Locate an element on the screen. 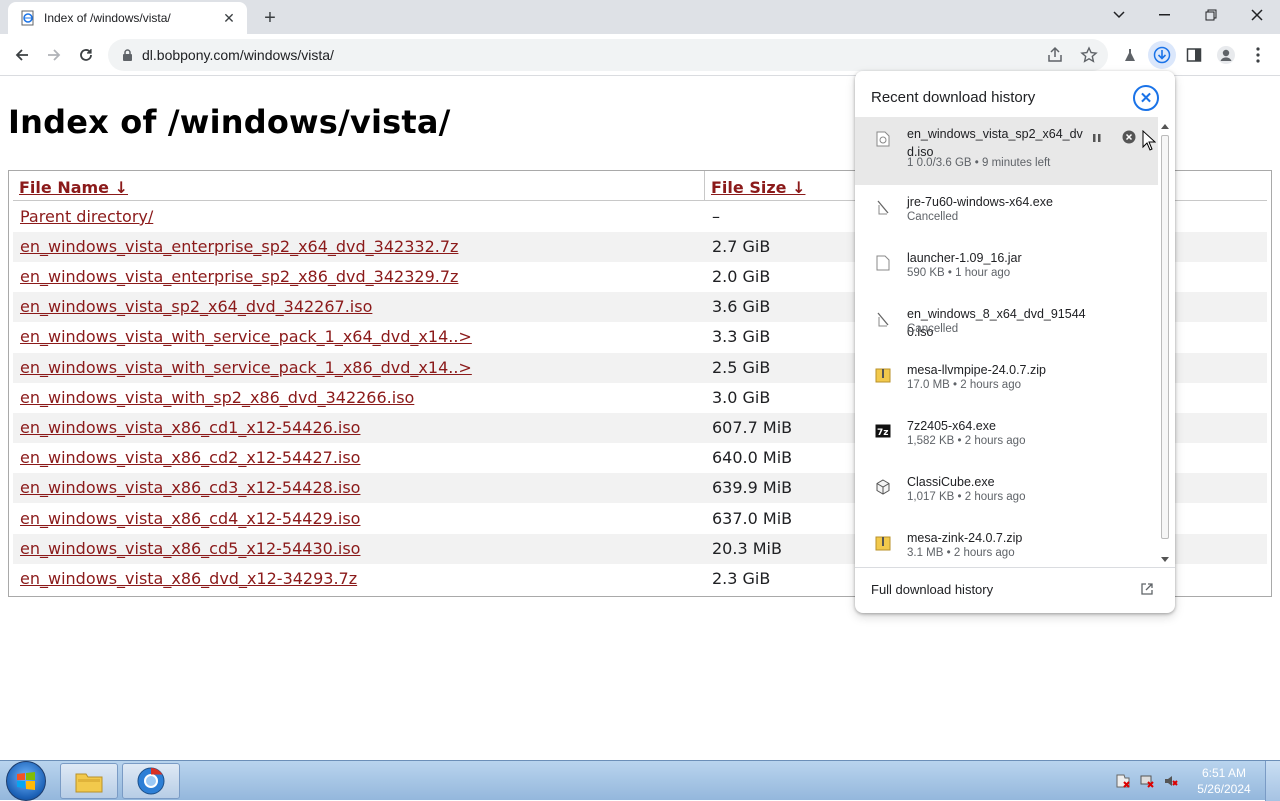 Image resolution: width=1280 pixels, height=801 pixels. download-filename: 7z2405-x64.exe is located at coordinates (951, 426).